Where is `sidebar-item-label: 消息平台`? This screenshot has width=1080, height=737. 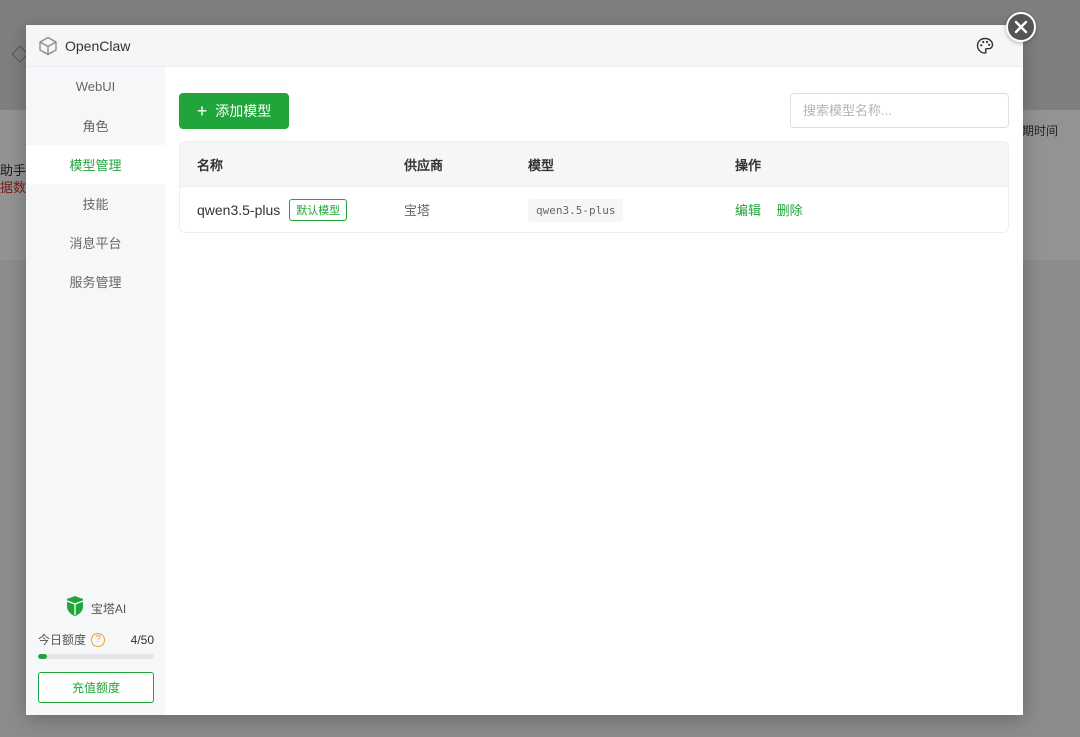 sidebar-item-label: 消息平台 is located at coordinates (95, 243).